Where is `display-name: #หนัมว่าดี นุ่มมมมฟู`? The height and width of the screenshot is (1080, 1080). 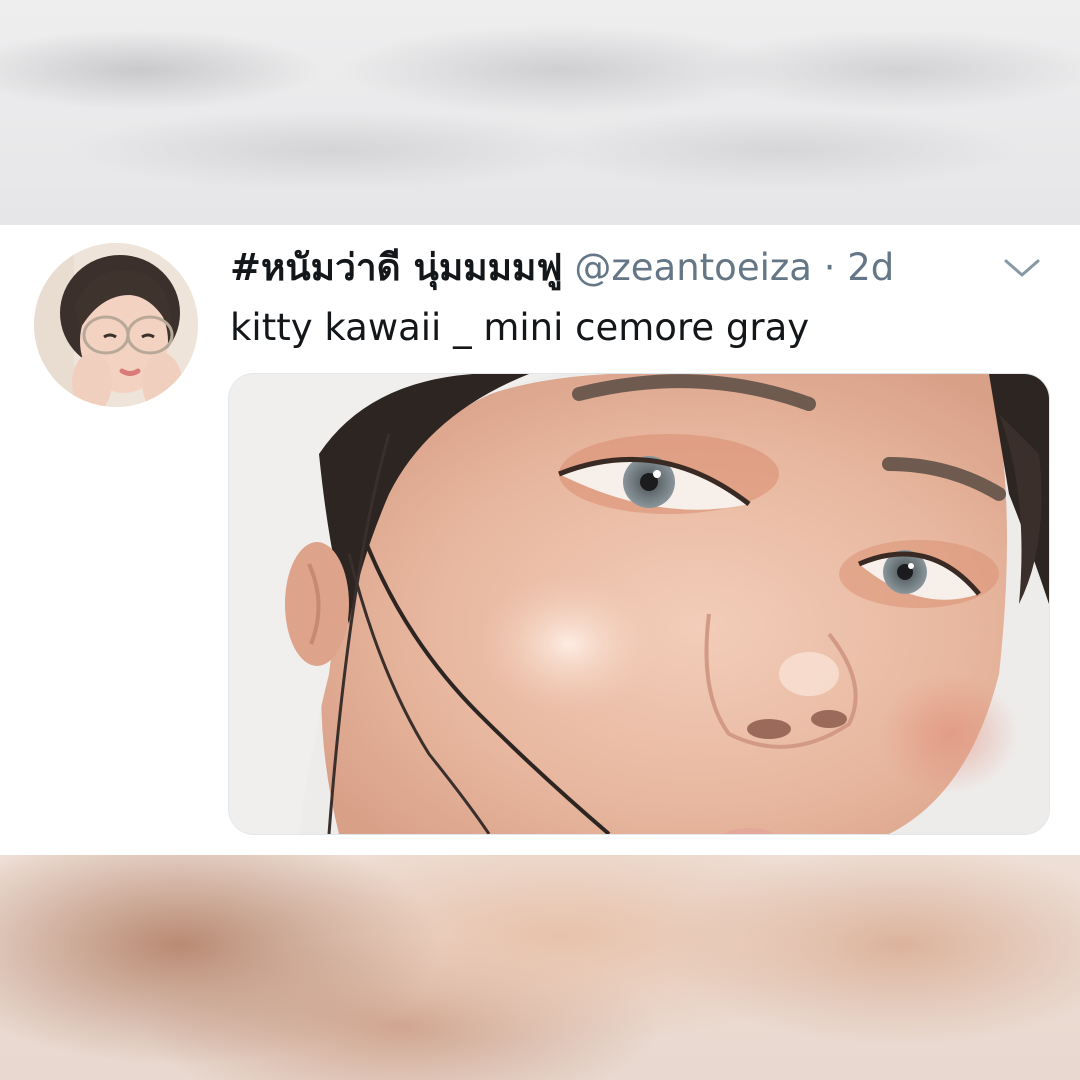
display-name: #หนัมว่าดี นุ่มมมมฟู is located at coordinates (396, 267).